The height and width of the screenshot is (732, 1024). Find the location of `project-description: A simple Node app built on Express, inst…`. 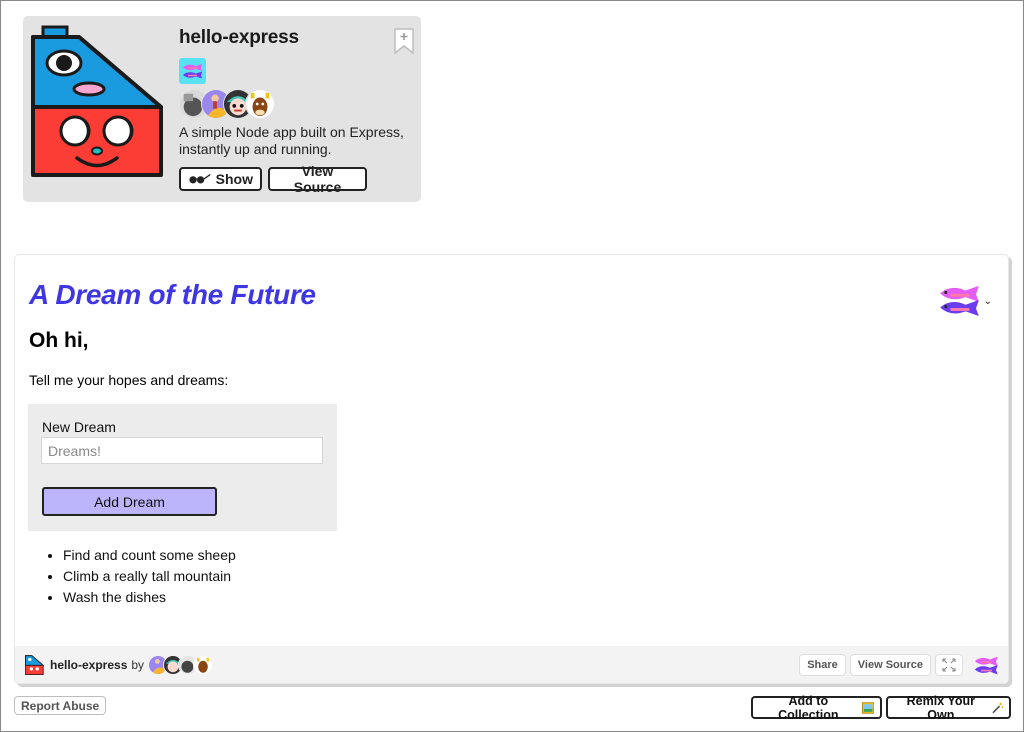

project-description: A simple Node app built on Express, inst… is located at coordinates (291, 140).